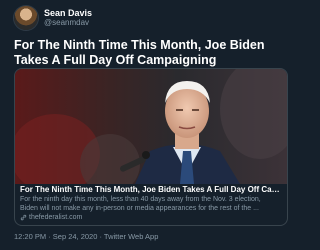  Describe the element at coordinates (151, 217) in the screenshot. I see `card-domain: thefederalist.com` at that location.